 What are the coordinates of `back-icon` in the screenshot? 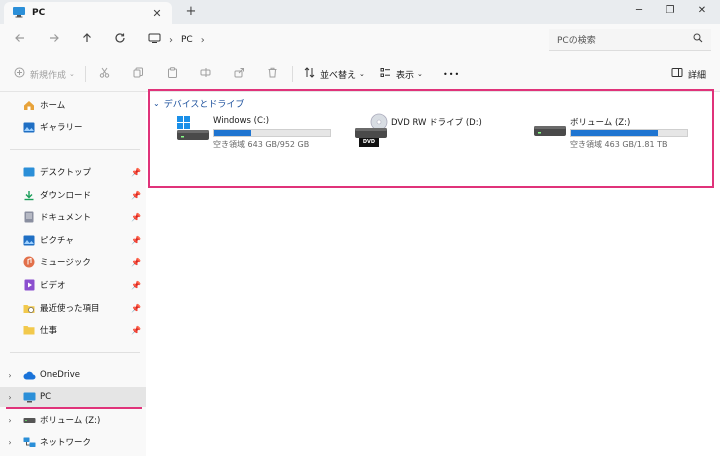 It's located at (20, 40).